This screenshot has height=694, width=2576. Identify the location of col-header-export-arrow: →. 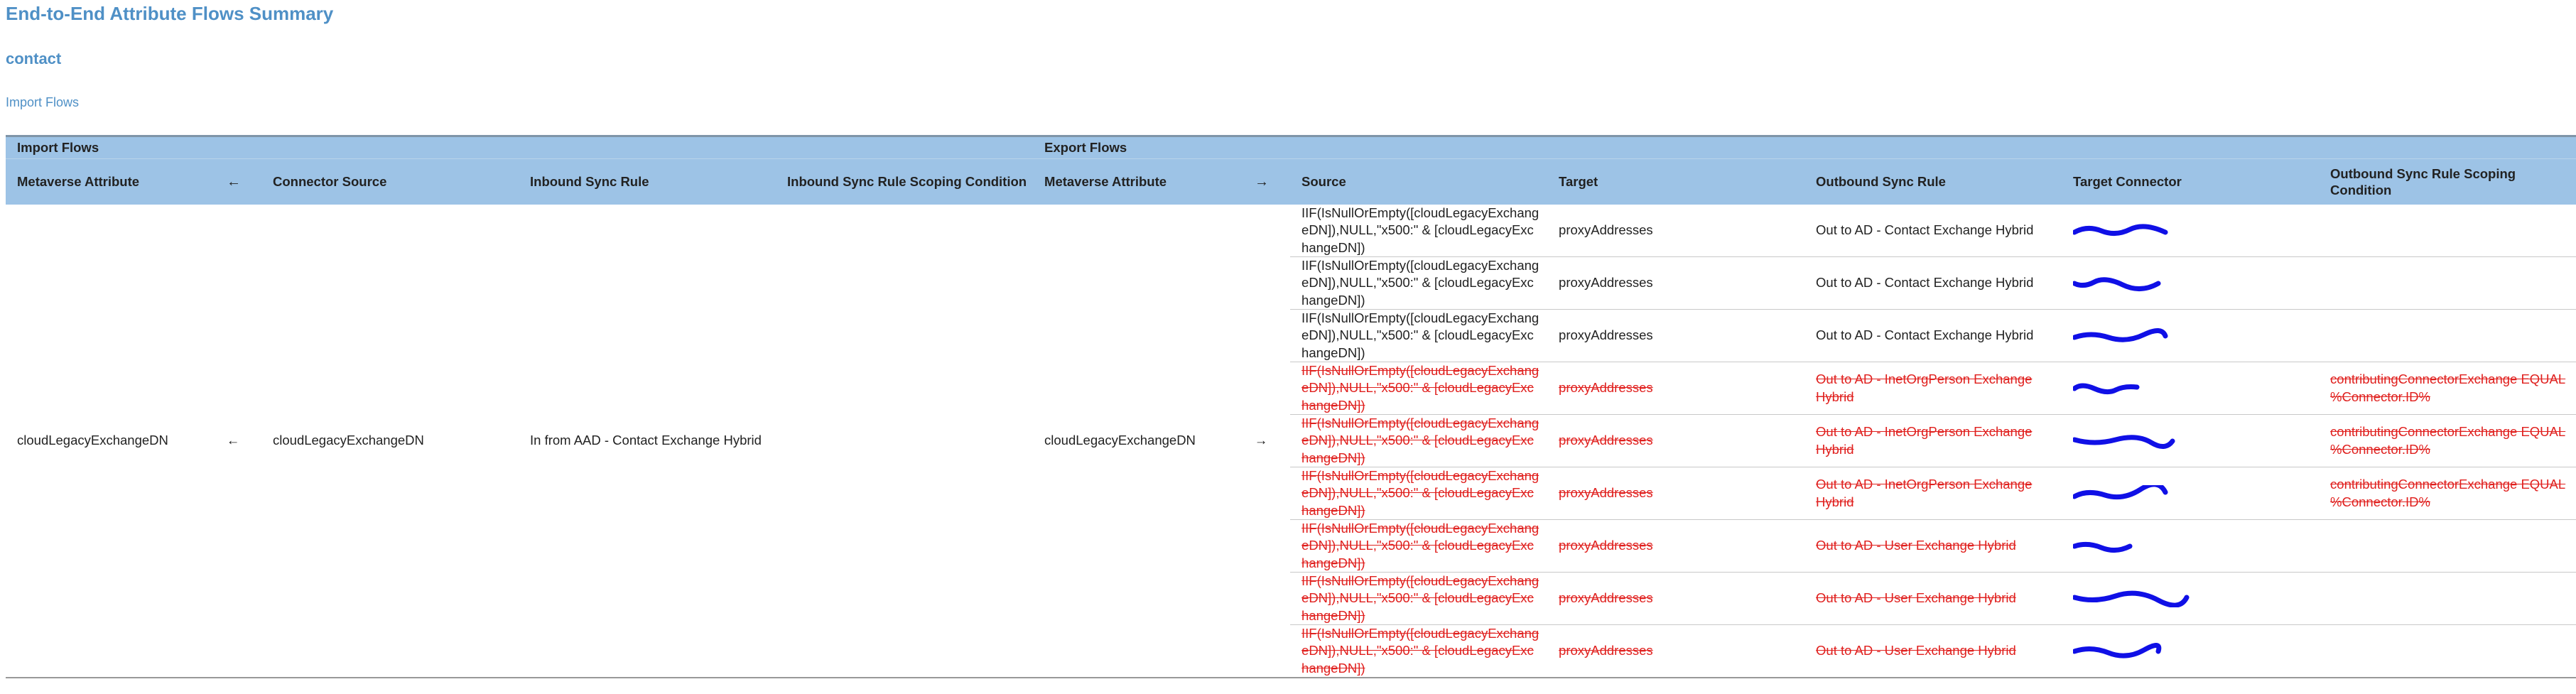
(1265, 181).